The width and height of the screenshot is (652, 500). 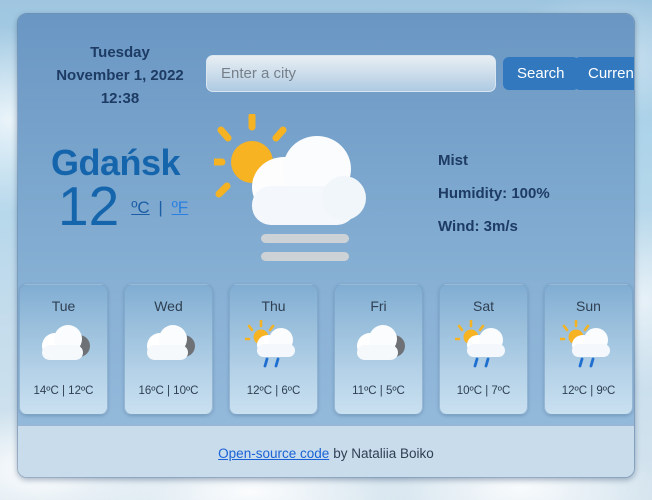 I want to click on celsius-link: ºC, so click(x=140, y=207).